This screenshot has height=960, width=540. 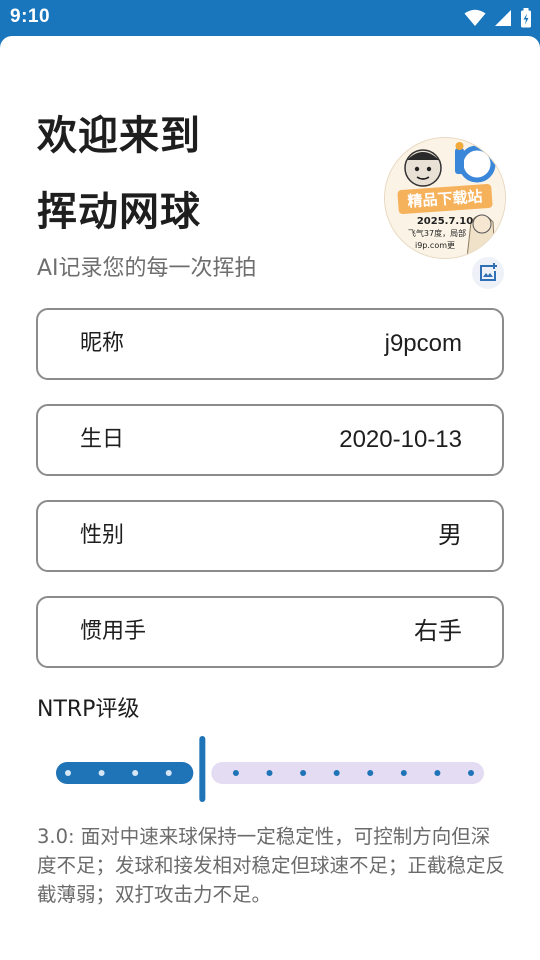 I want to click on ntrp-slider, so click(x=271, y=772).